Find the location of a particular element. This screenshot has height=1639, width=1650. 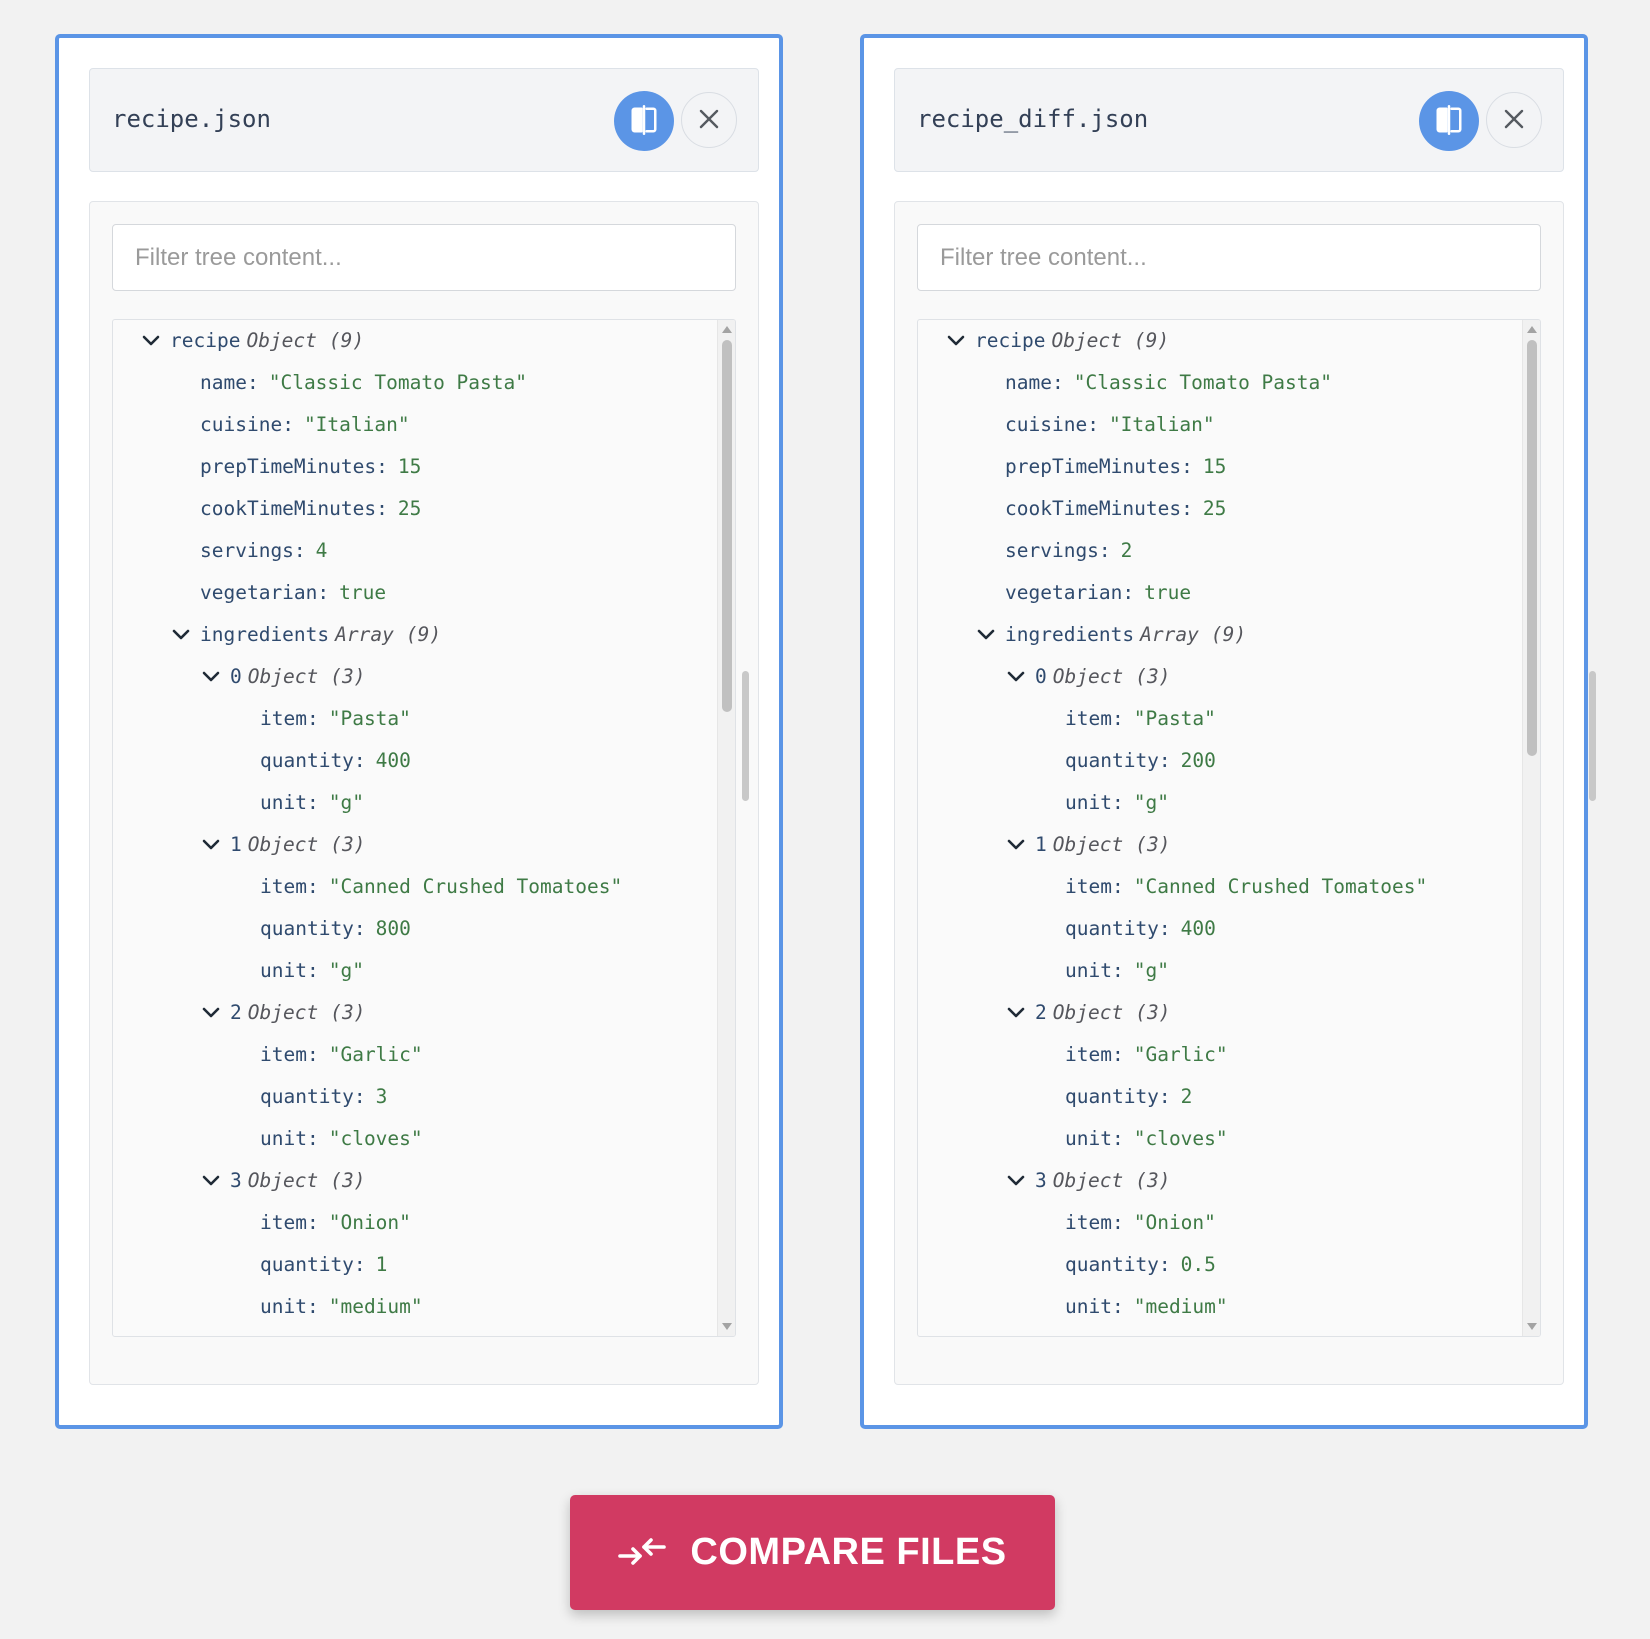

tree-value: "Onion" is located at coordinates (369, 1222).